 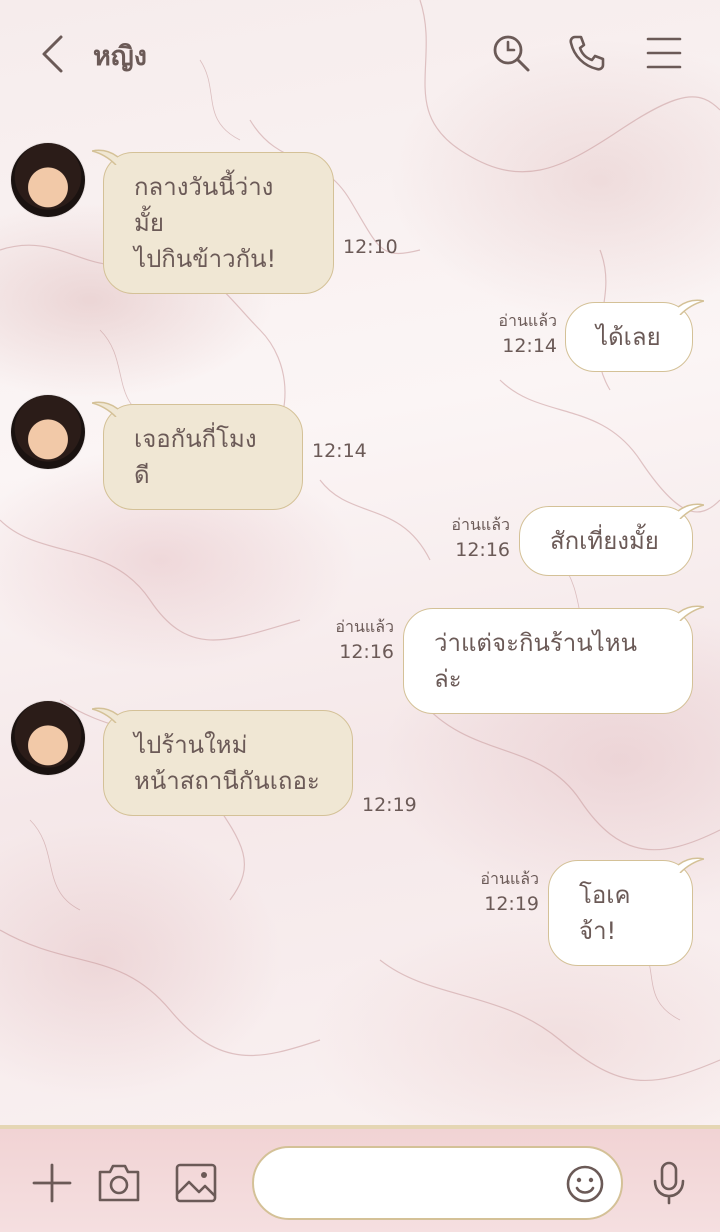 I want to click on add-button, so click(x=52, y=1183).